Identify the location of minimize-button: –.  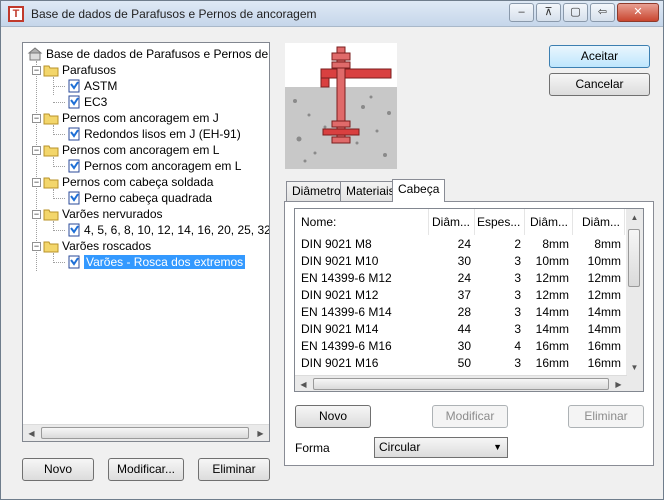
(521, 12).